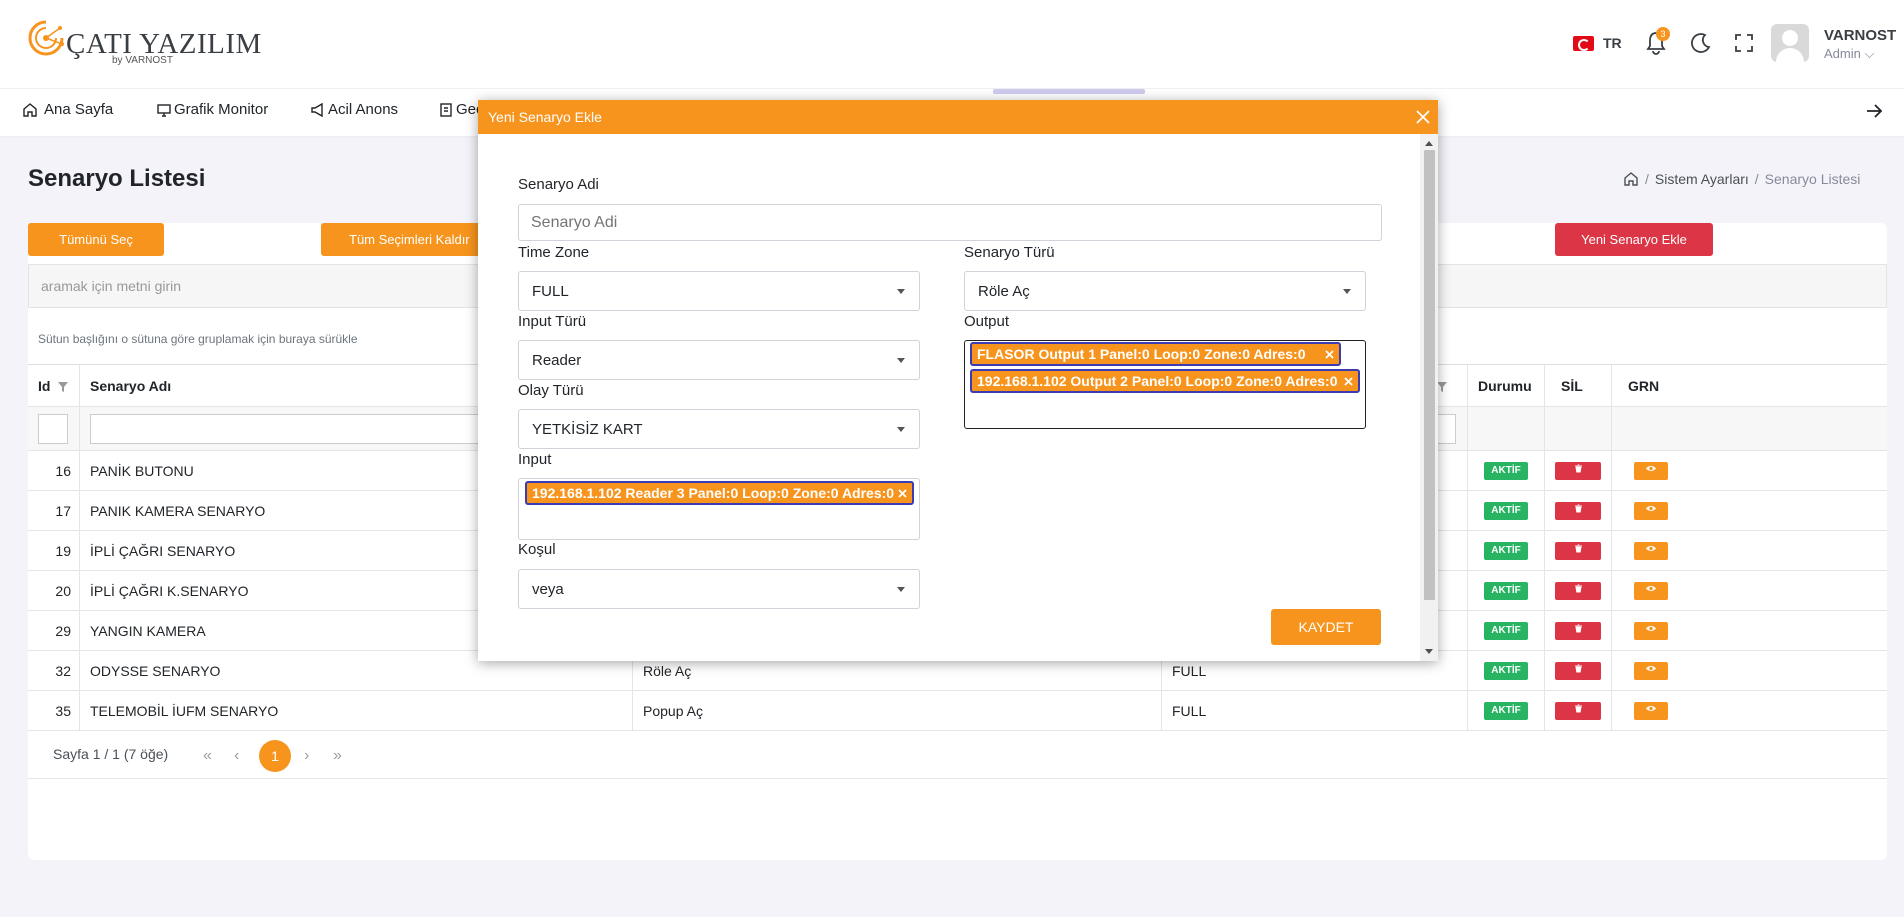 The width and height of the screenshot is (1904, 917). Describe the element at coordinates (1583, 43) in the screenshot. I see `turkey-flag-icon` at that location.